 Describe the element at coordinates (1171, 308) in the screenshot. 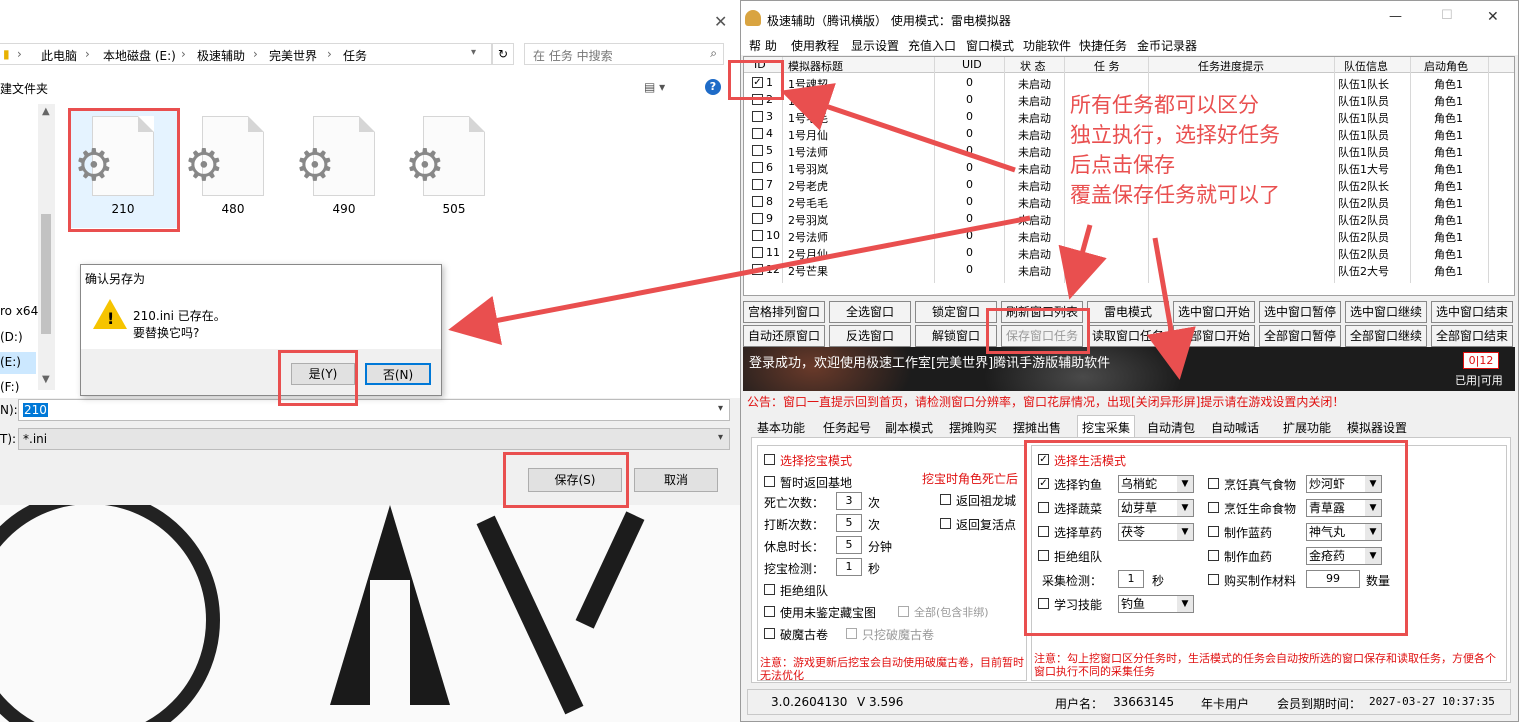

I see `arrow-to-life` at that location.